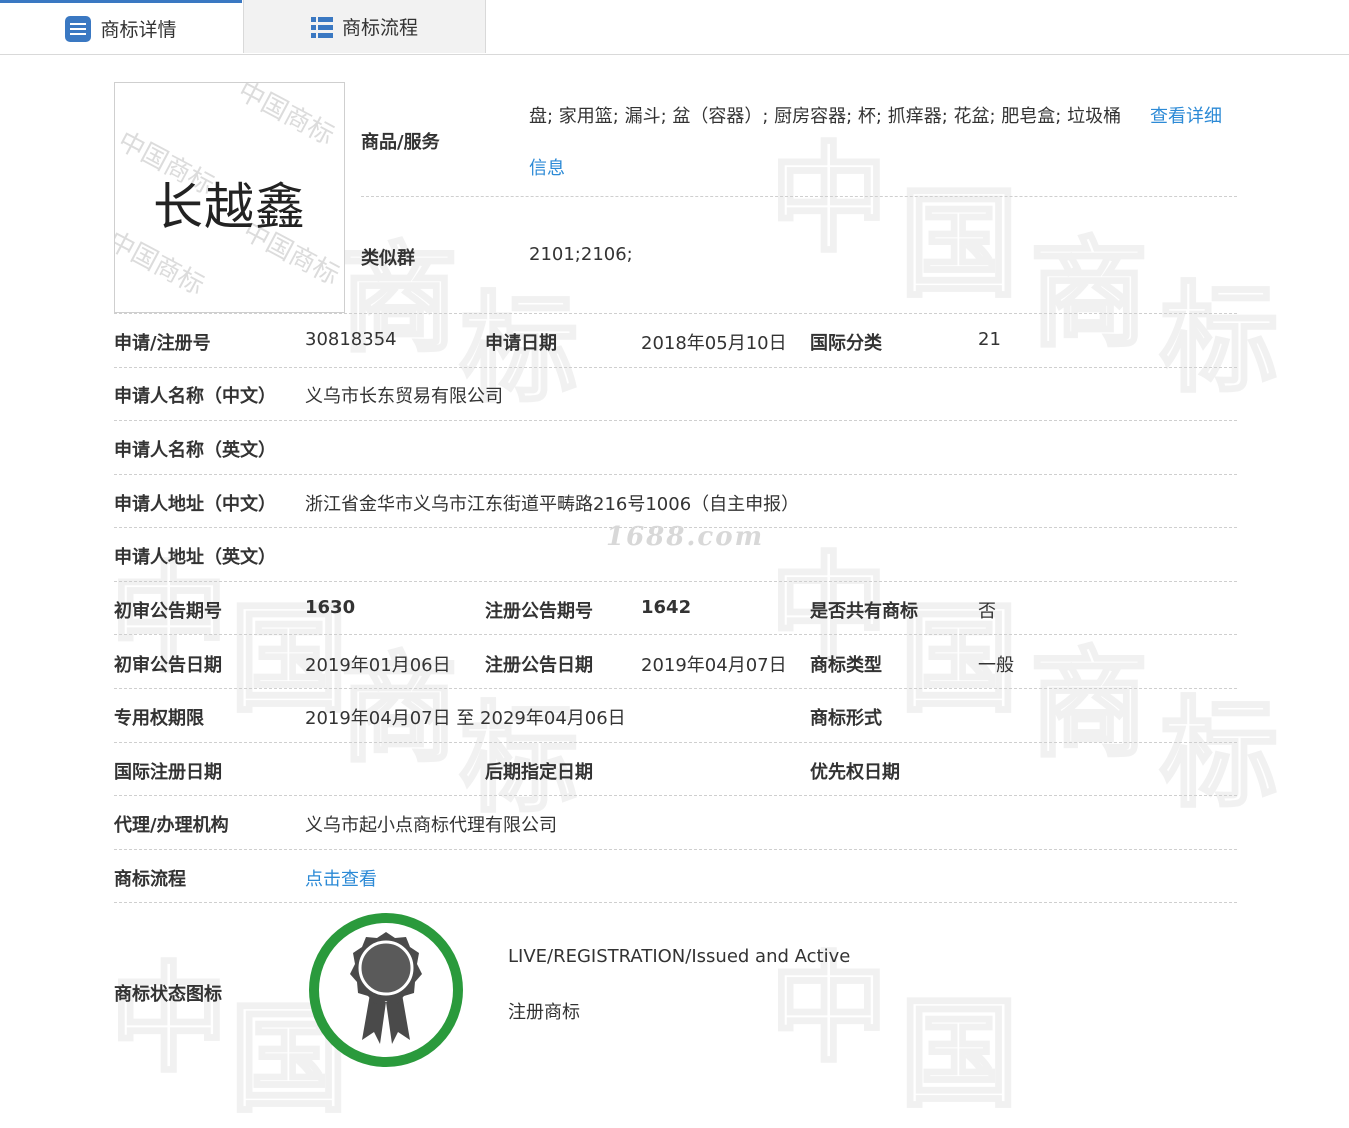  What do you see at coordinates (539, 611) in the screenshot?
I see `reg-pub-no-label: 注册公告期号` at bounding box center [539, 611].